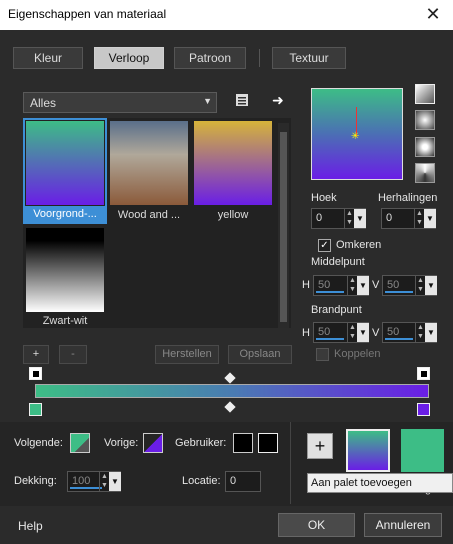 The height and width of the screenshot is (544, 453). Describe the element at coordinates (357, 354) in the screenshot. I see `link-label: Koppelen` at that location.